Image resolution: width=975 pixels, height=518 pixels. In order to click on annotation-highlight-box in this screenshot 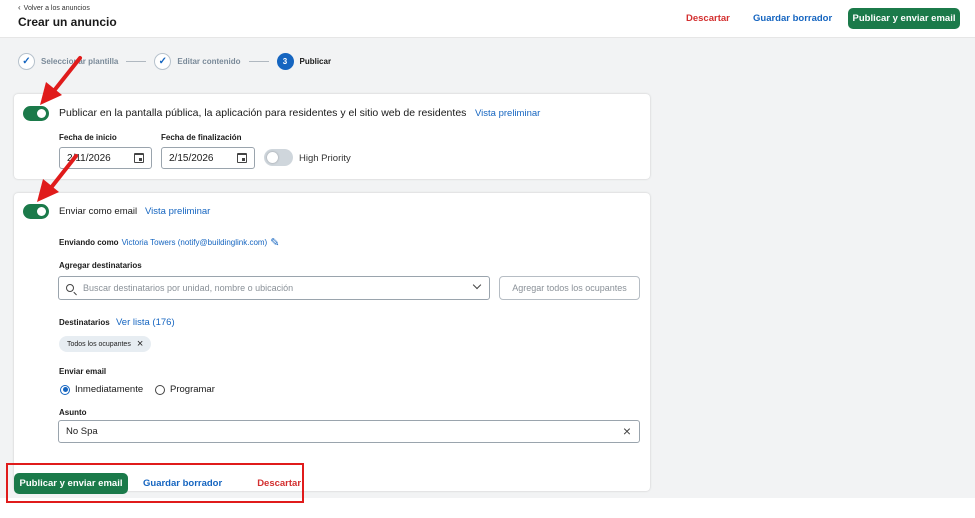, I will do `click(155, 483)`.